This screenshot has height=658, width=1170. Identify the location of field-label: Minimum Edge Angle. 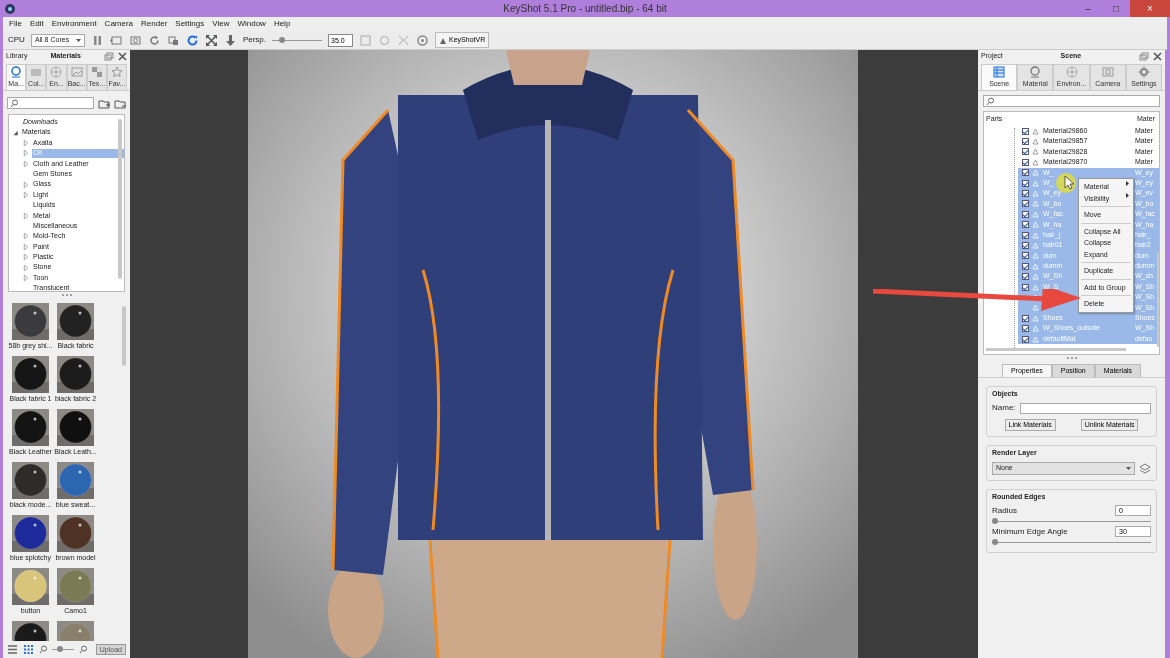
(1030, 531).